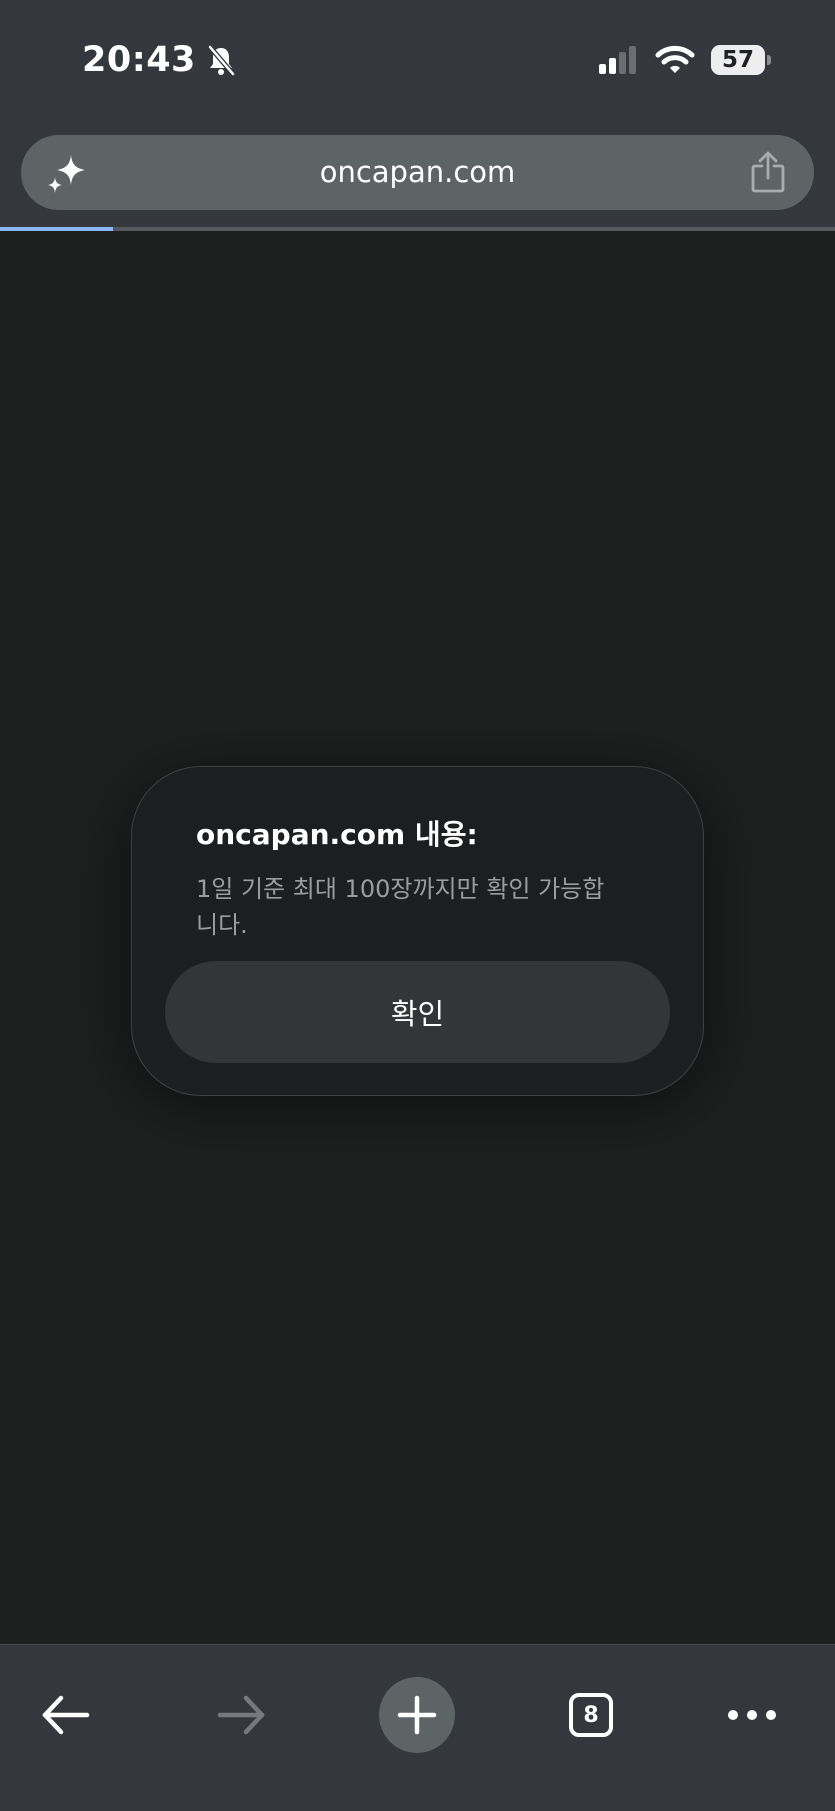 This screenshot has width=835, height=1811. Describe the element at coordinates (337, 834) in the screenshot. I see `dialog-title: oncapan.com 내용:` at that location.